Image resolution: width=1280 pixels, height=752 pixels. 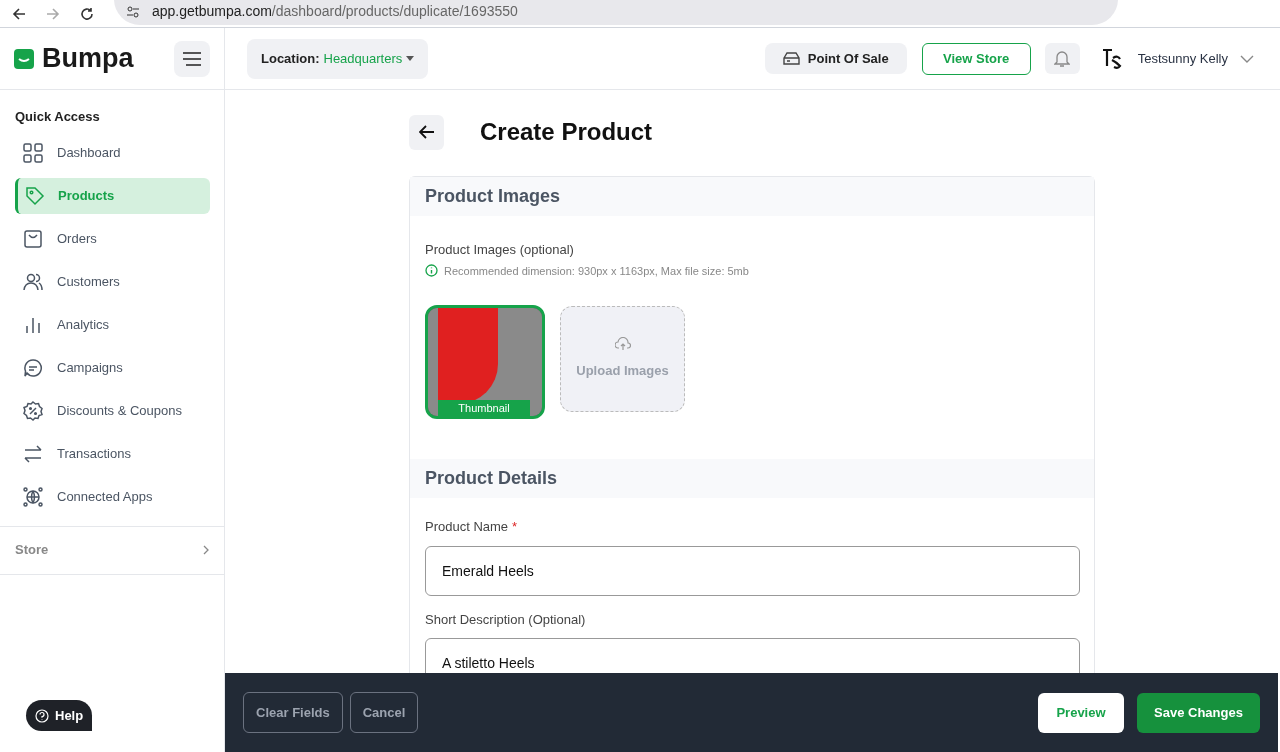 I want to click on section-heading: Quick Access, so click(x=57, y=117).